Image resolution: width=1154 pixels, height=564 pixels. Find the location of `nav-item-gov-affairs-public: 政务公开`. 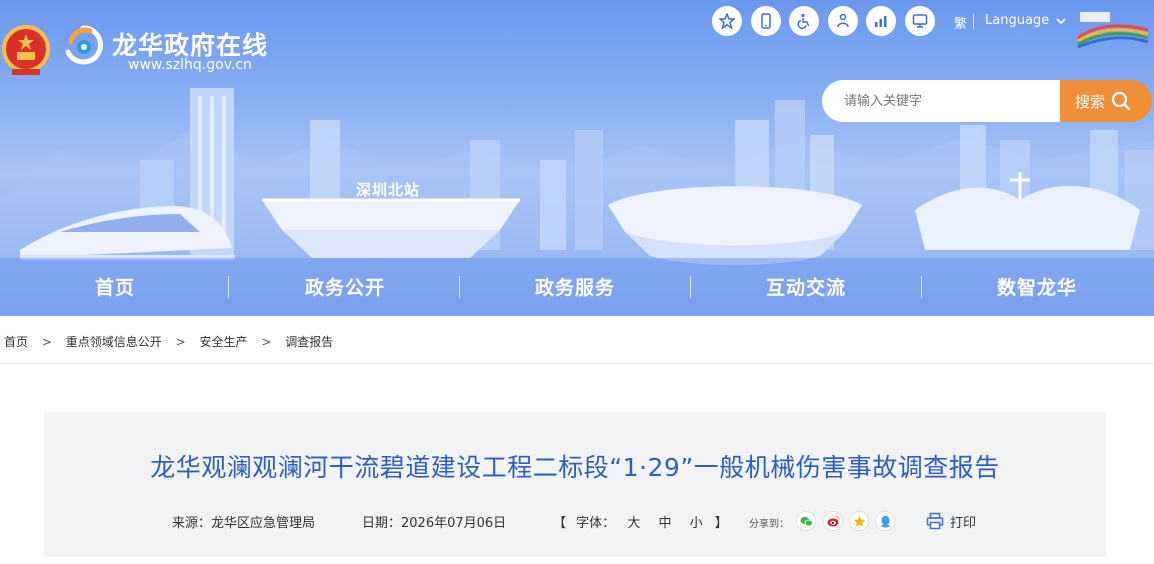

nav-item-gov-affairs-public: 政务公开 is located at coordinates (345, 288).